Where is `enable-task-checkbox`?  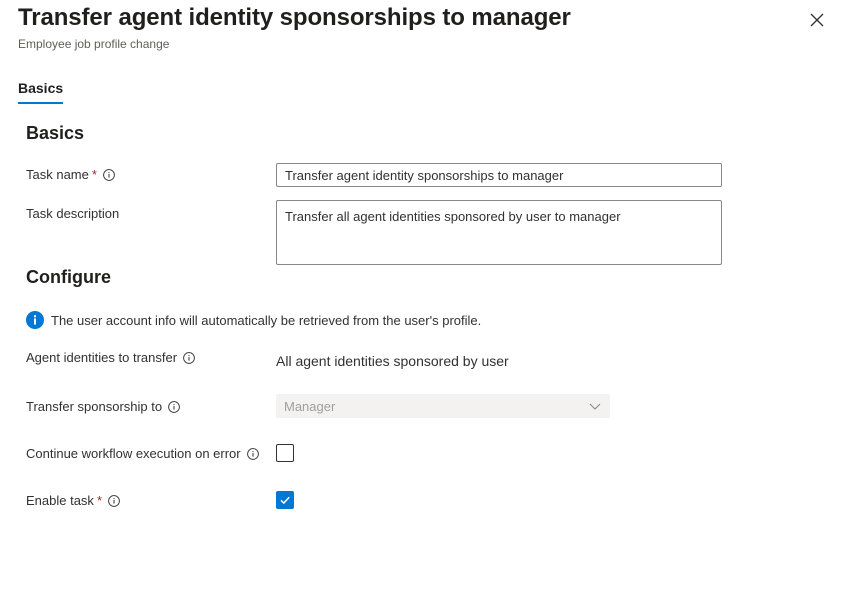
enable-task-checkbox is located at coordinates (285, 500).